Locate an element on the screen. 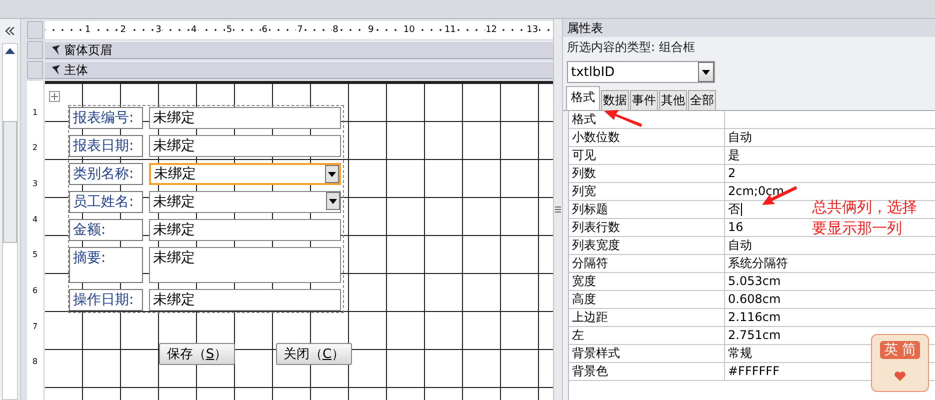  heart-icon is located at coordinates (900, 376).